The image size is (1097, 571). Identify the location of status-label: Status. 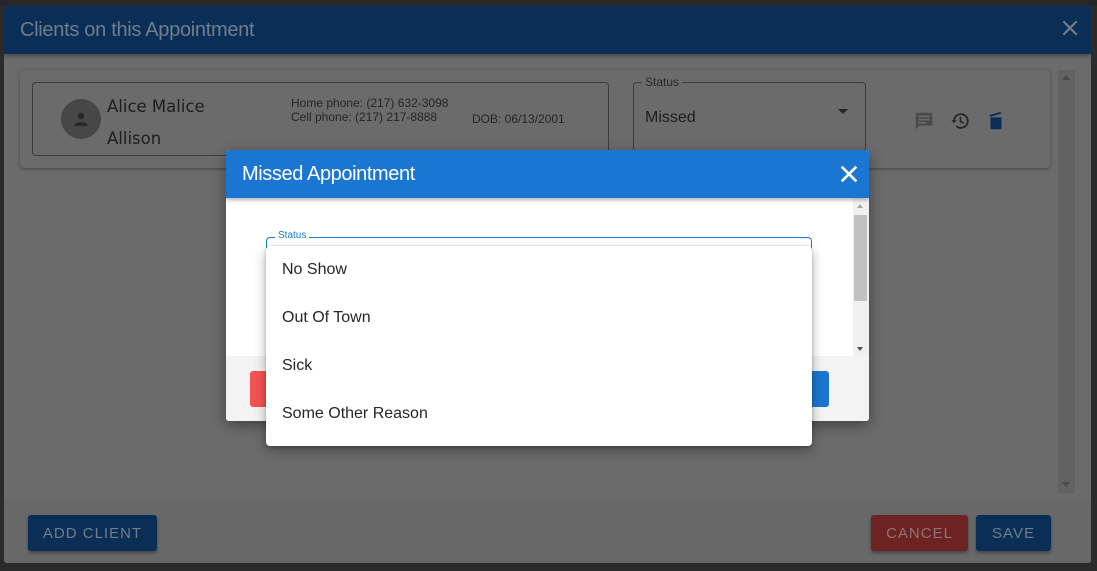
(662, 82).